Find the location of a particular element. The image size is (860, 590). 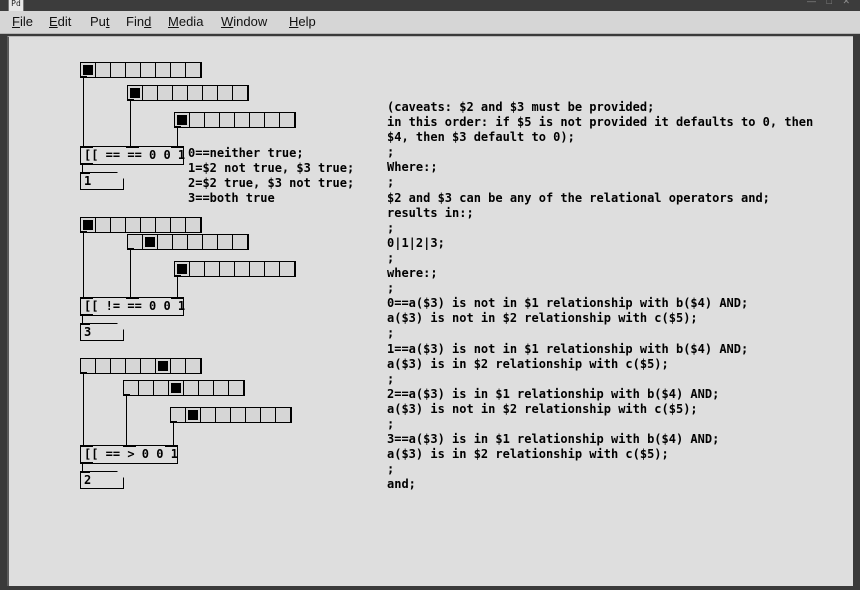

object-box-3: [[ == > 0 0 1 is located at coordinates (129, 454).